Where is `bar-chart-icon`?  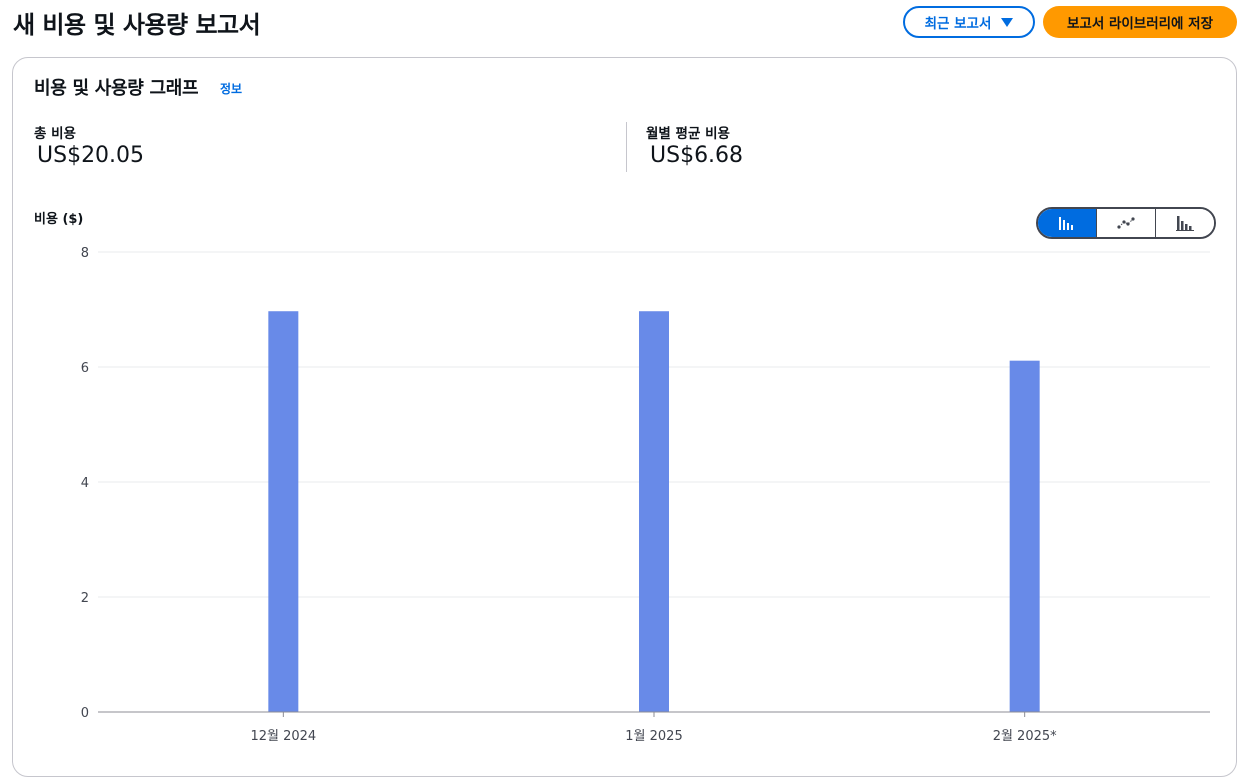
bar-chart-icon is located at coordinates (1066, 223).